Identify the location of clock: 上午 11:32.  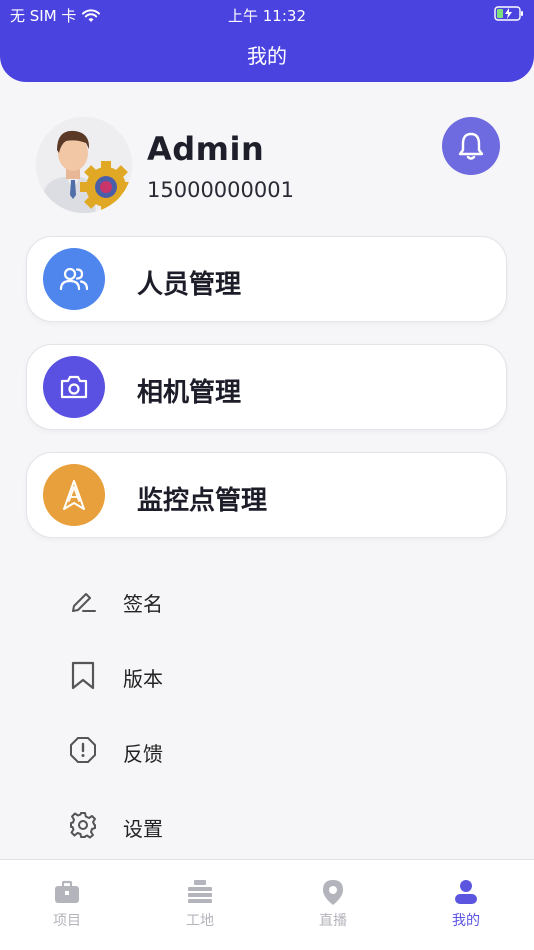
(267, 16).